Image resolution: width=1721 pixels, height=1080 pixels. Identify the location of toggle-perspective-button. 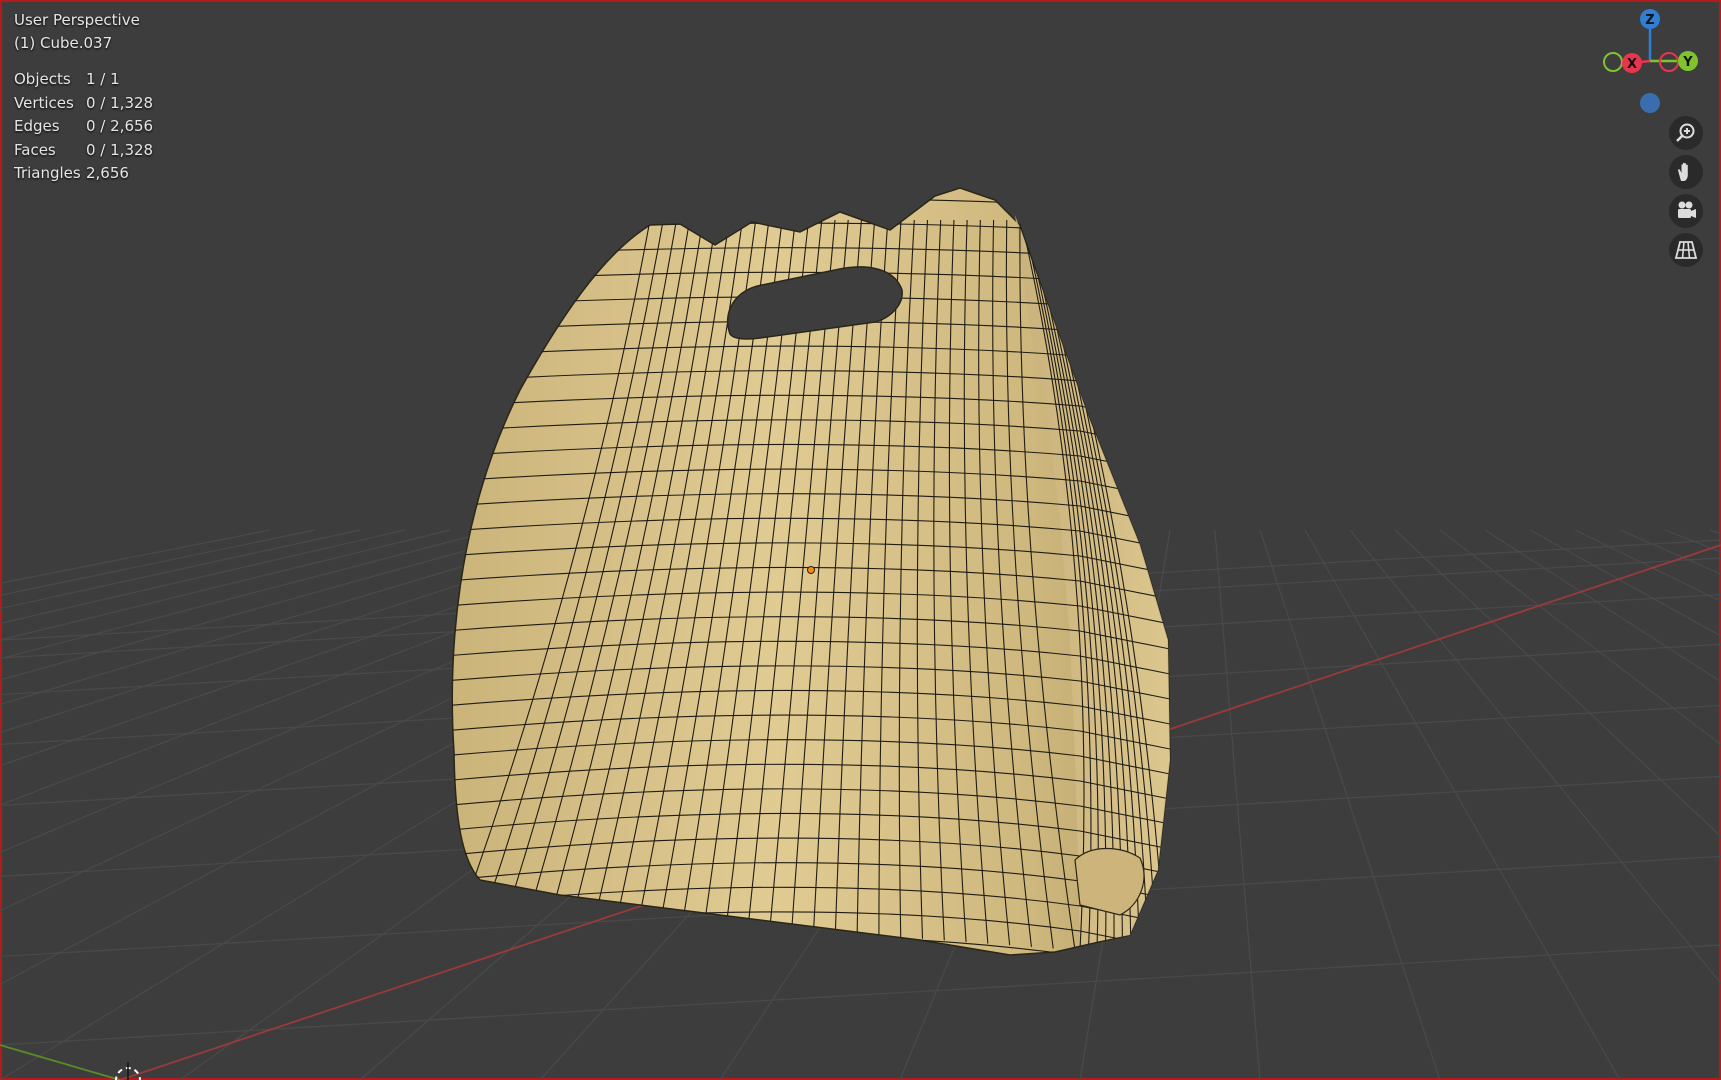
(1686, 250).